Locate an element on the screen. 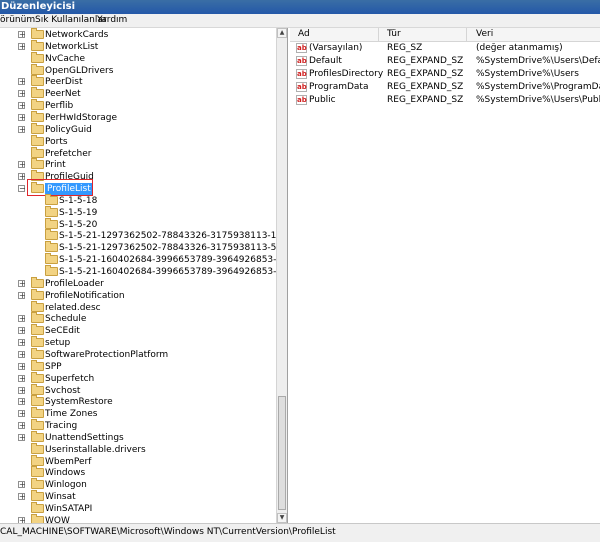  menu-favorites: Sık Kullanılanlar is located at coordinates (71, 20).